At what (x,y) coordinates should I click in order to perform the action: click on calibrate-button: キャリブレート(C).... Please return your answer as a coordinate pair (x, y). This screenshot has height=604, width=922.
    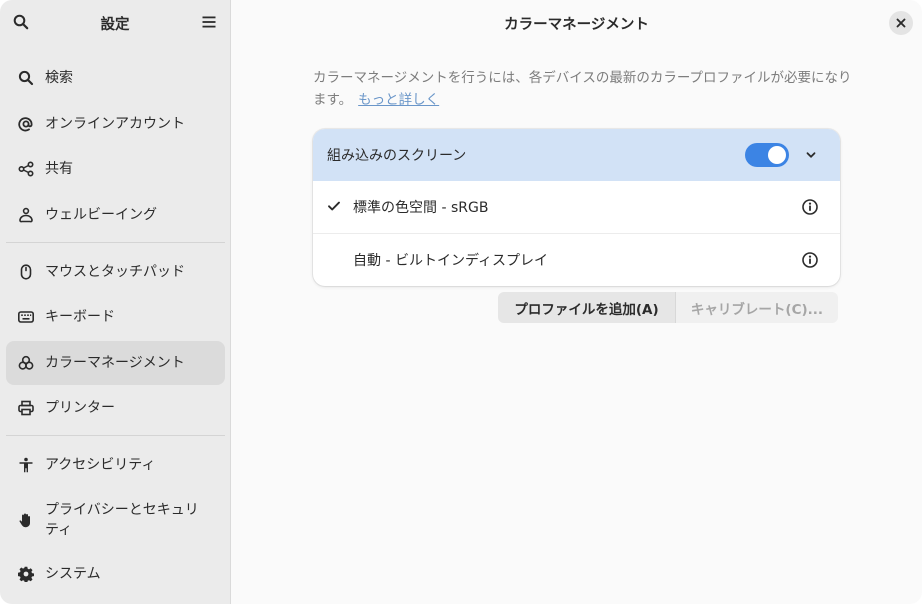
    Looking at the image, I should click on (757, 307).